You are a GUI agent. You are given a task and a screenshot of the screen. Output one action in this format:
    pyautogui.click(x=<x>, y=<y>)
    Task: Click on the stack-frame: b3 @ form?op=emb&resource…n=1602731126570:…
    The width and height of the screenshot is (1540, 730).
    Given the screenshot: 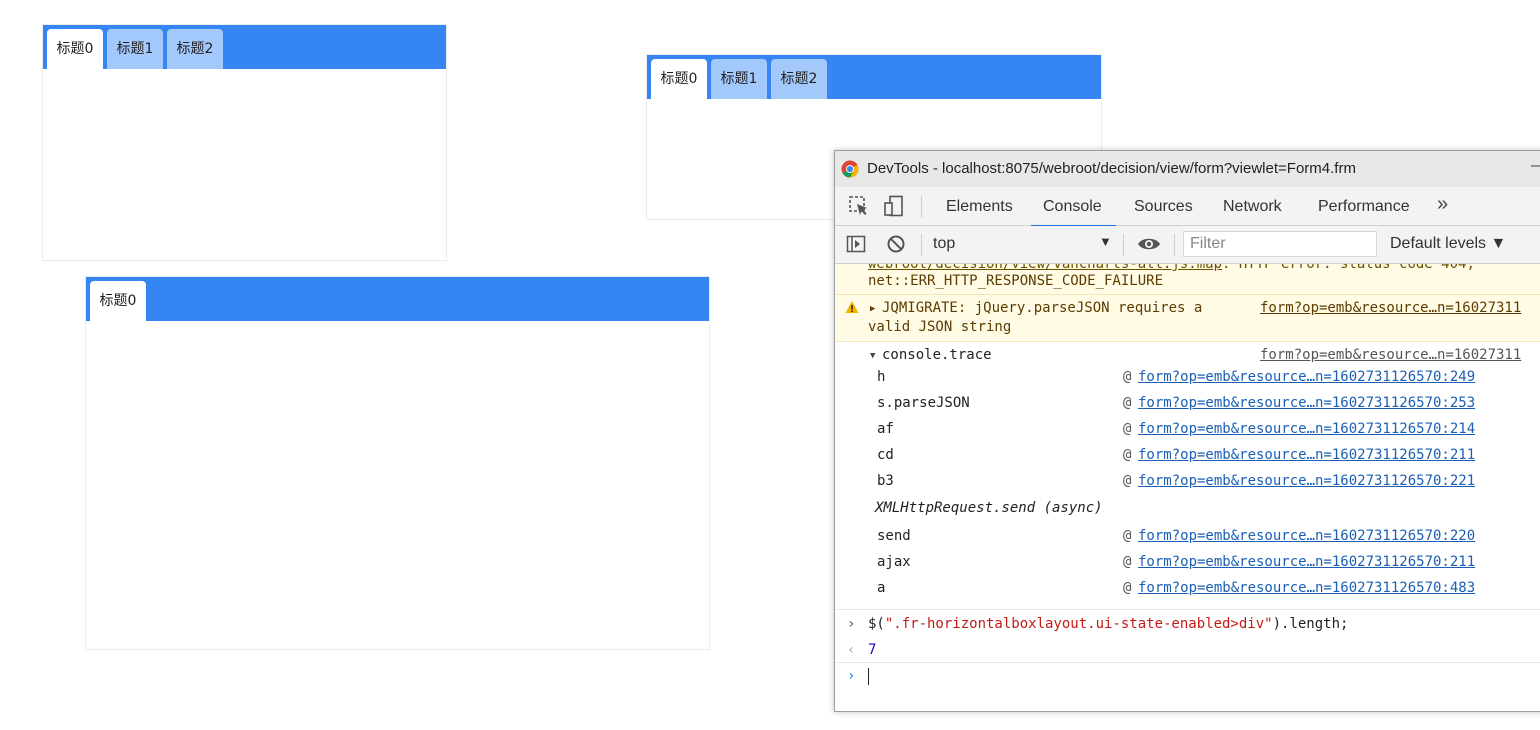 What is the action you would take?
    pyautogui.click(x=1187, y=483)
    